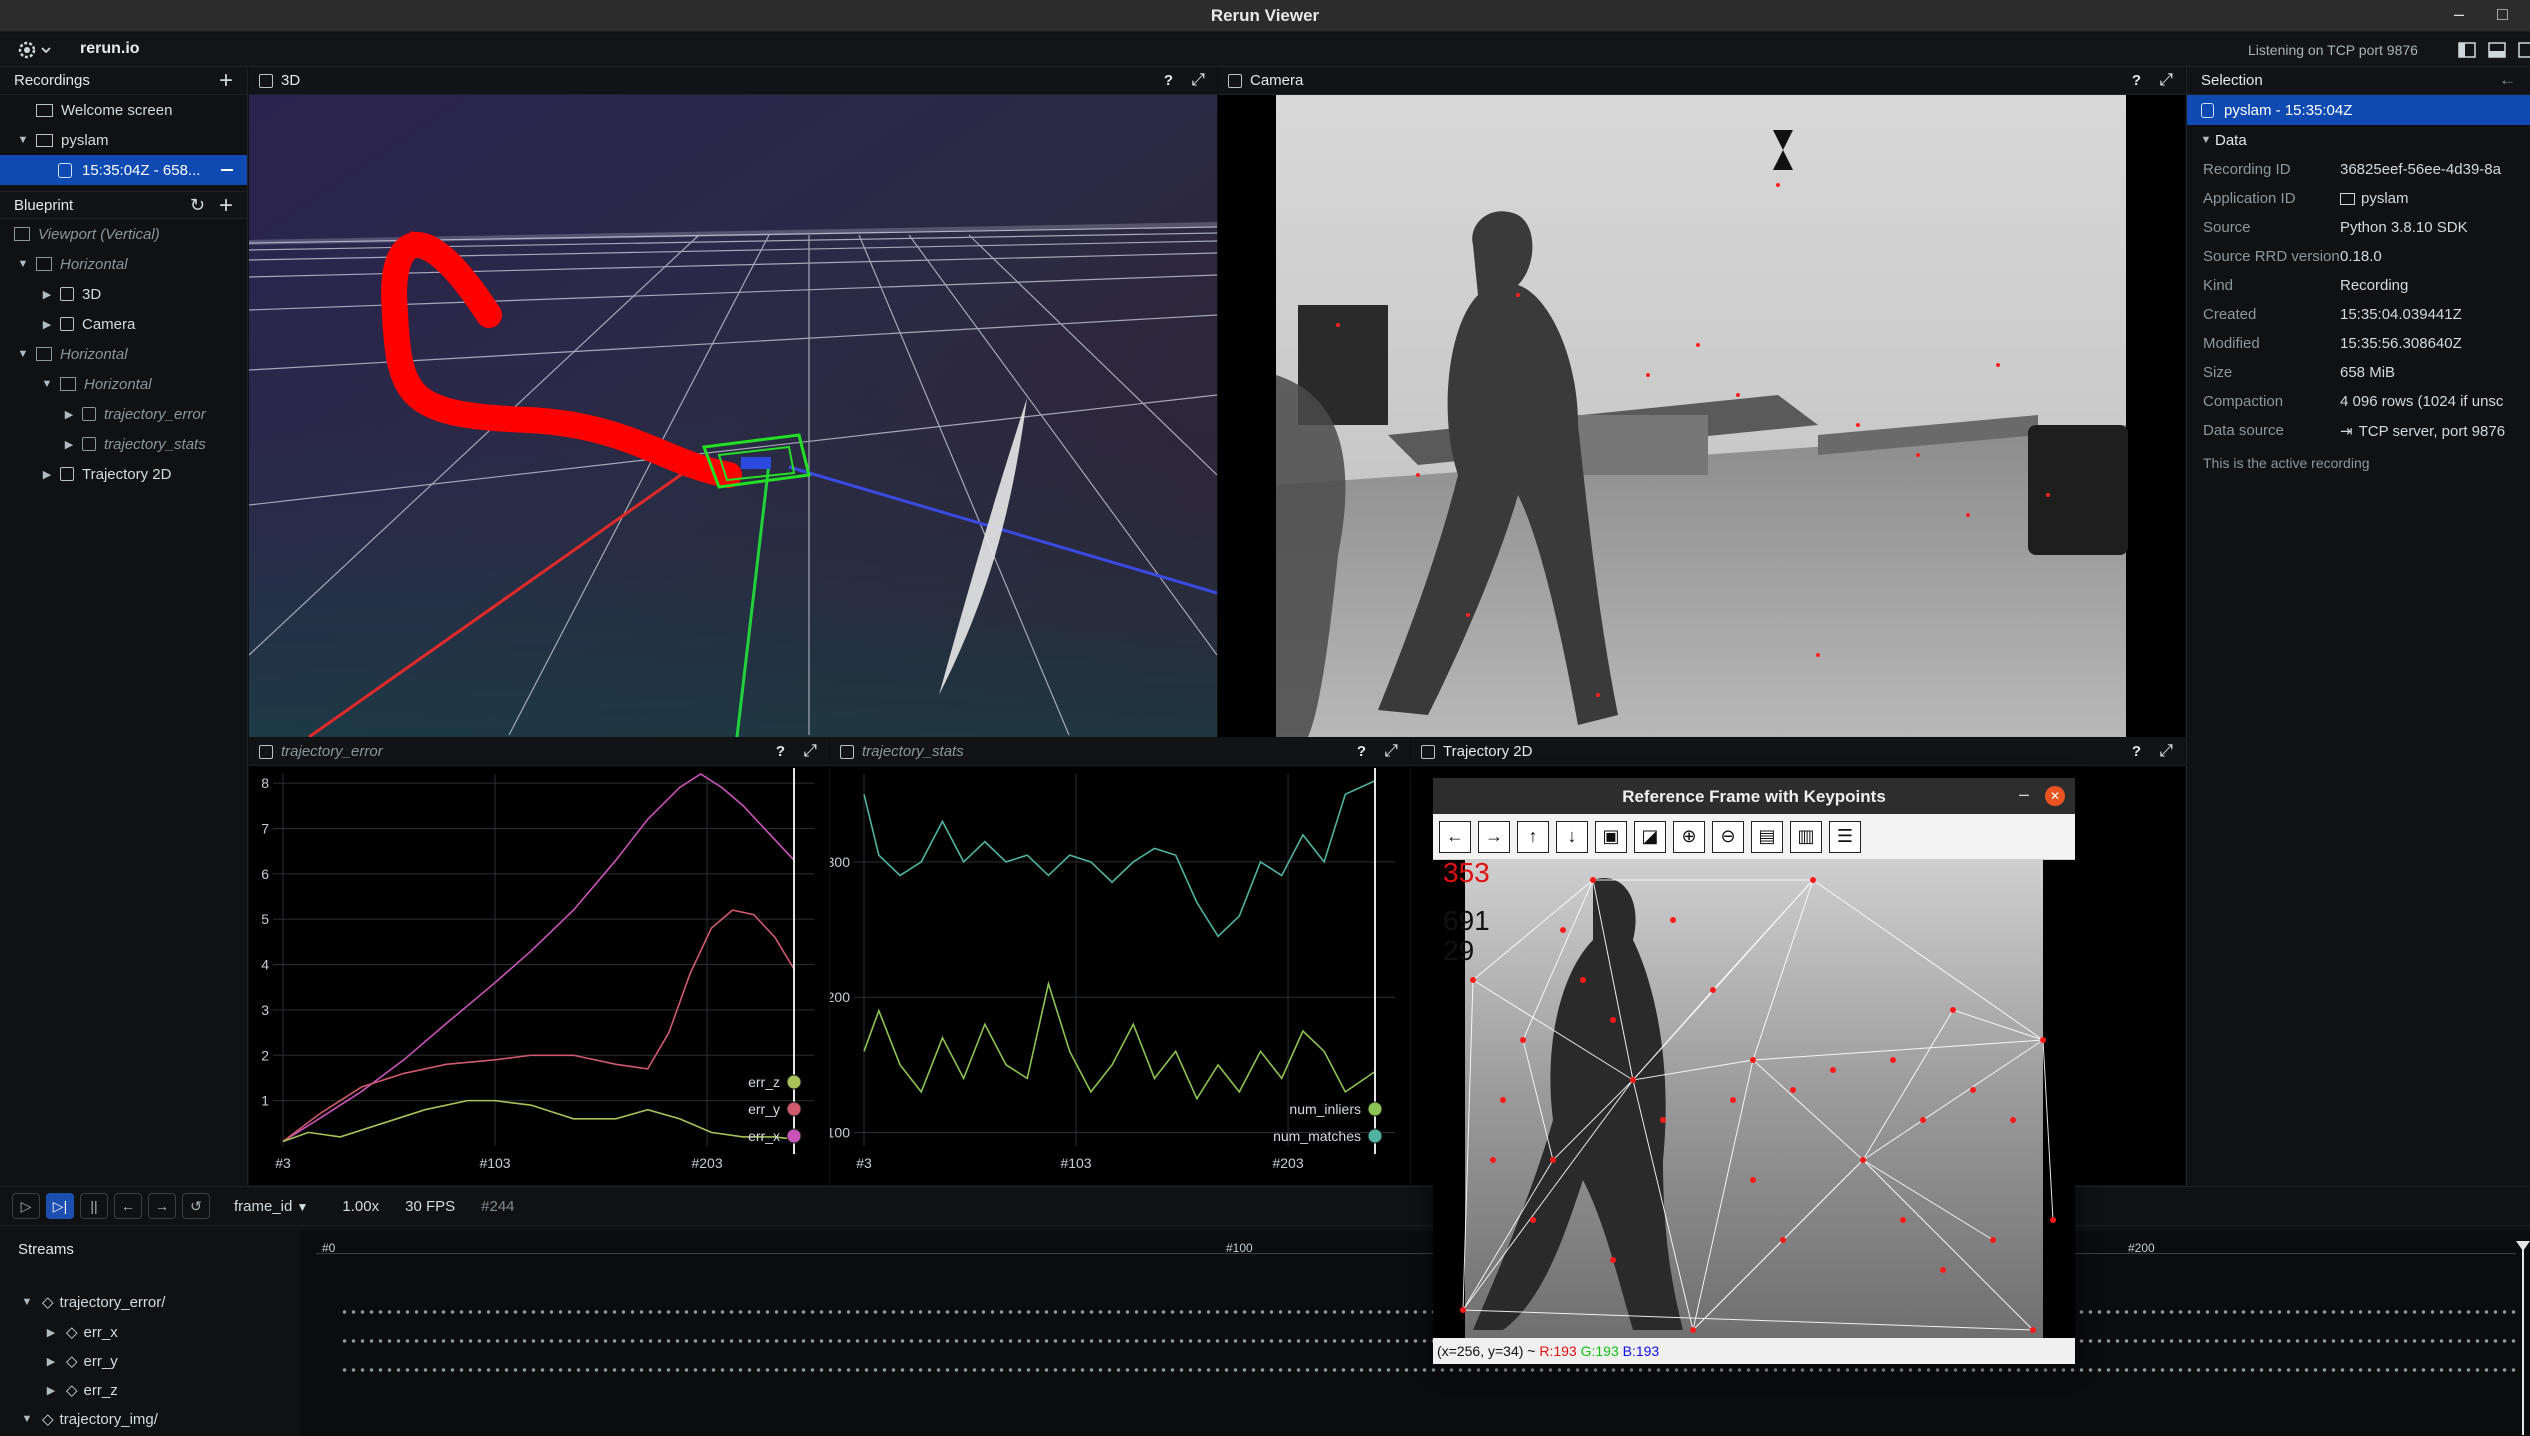 This screenshot has width=2530, height=1436. Describe the element at coordinates (80, 1332) in the screenshot. I see `stream-err-x: ▶ ◇ err_x` at that location.